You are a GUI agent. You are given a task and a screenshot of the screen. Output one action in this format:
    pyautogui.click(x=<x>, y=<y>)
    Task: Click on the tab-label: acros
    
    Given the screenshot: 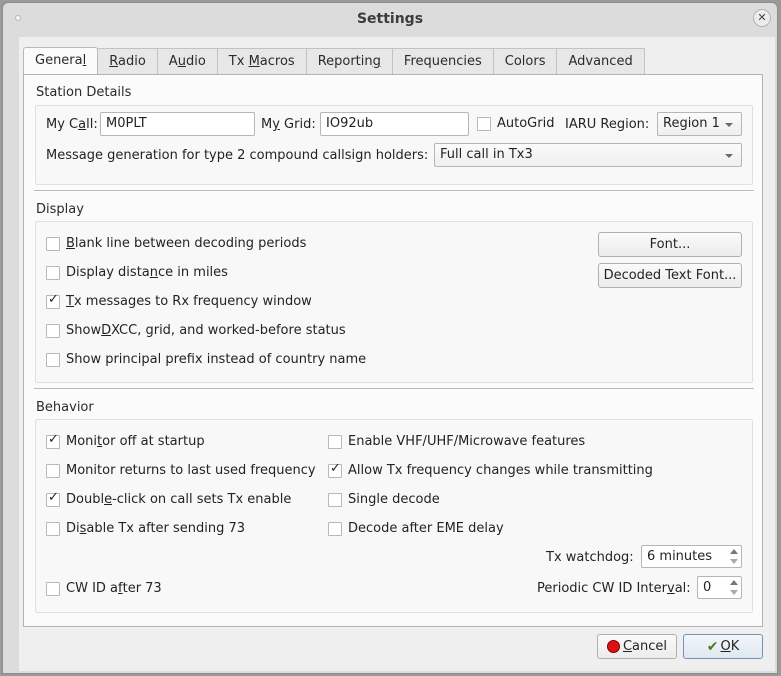 What is the action you would take?
    pyautogui.click(x=277, y=61)
    